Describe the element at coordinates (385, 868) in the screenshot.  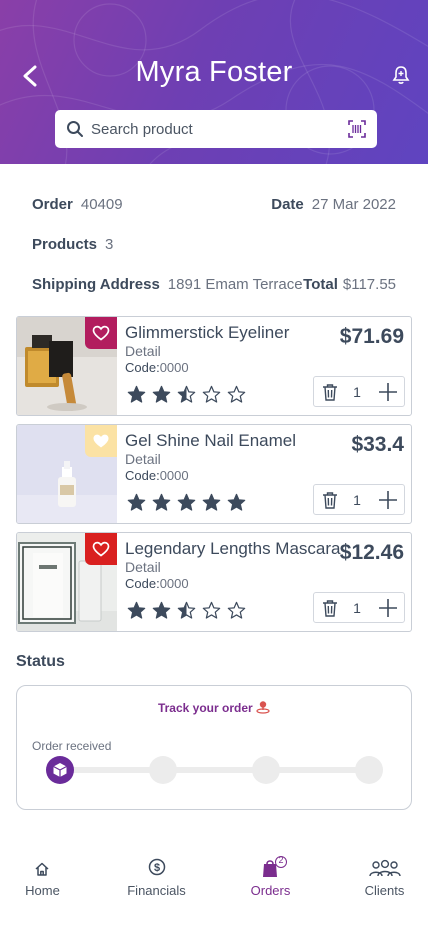
I see `users-icon` at that location.